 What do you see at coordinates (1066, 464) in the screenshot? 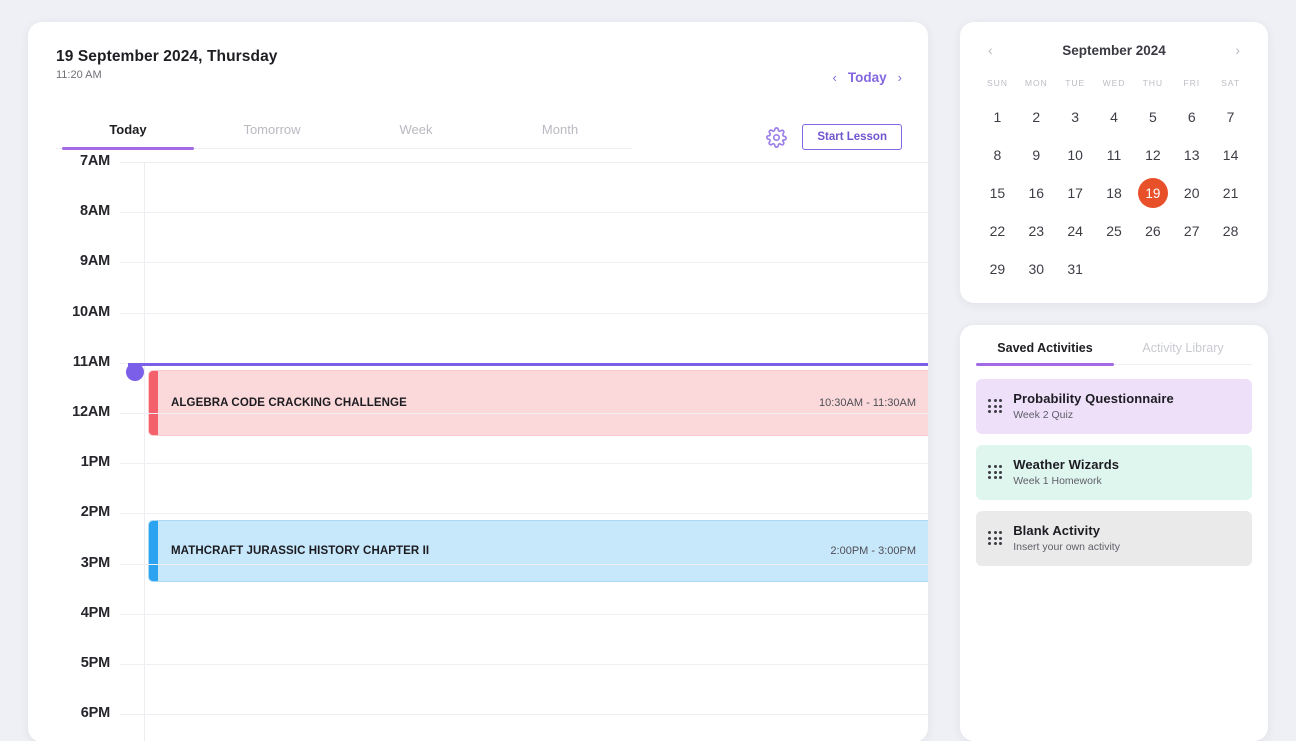
I see `activity-name: Weather Wizards` at bounding box center [1066, 464].